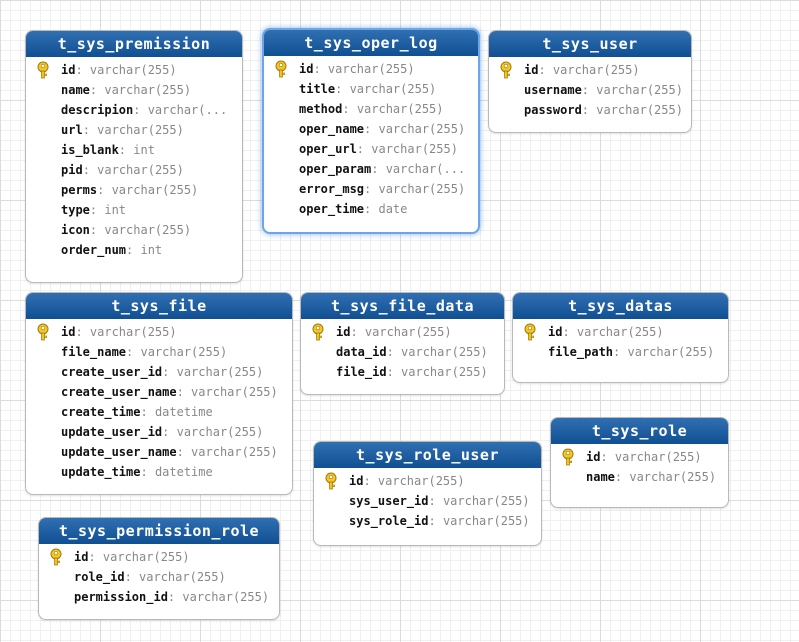 The height and width of the screenshot is (642, 799). I want to click on field-row: username: varchar(255), so click(590, 90).